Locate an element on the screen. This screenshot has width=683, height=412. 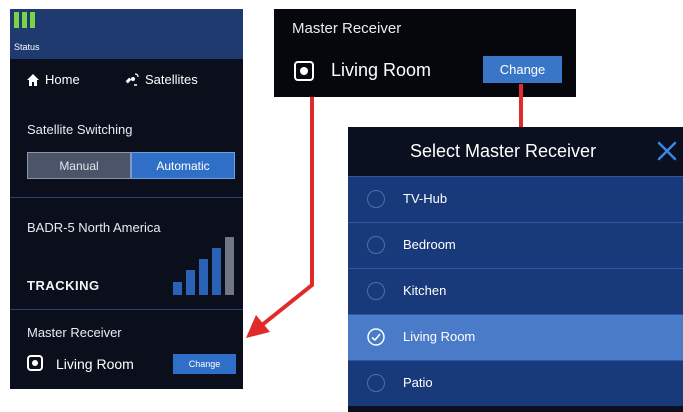
list-item-label: Kitchen is located at coordinates (425, 290).